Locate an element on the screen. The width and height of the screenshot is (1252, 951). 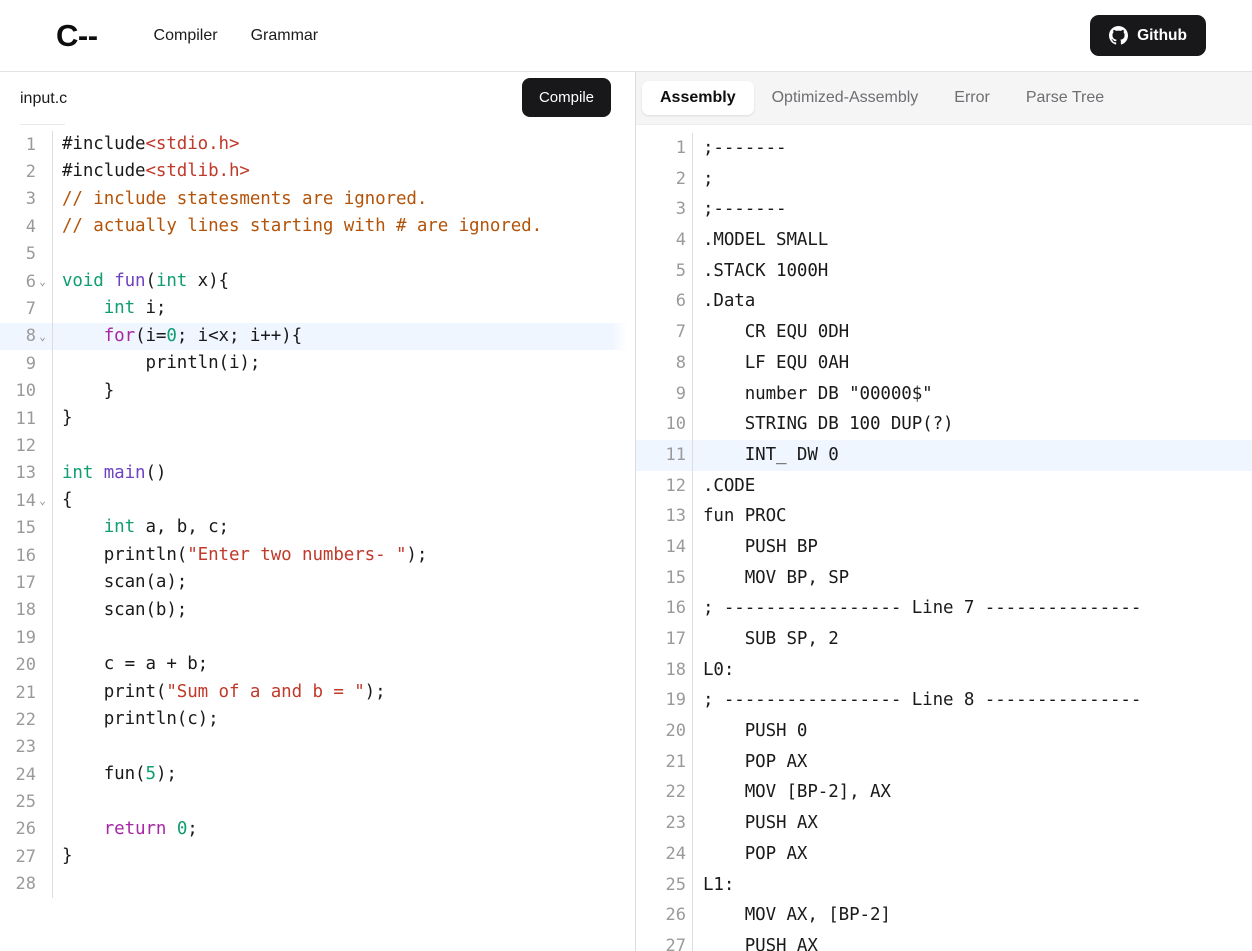
assembly-line-text: ; is located at coordinates (708, 178).